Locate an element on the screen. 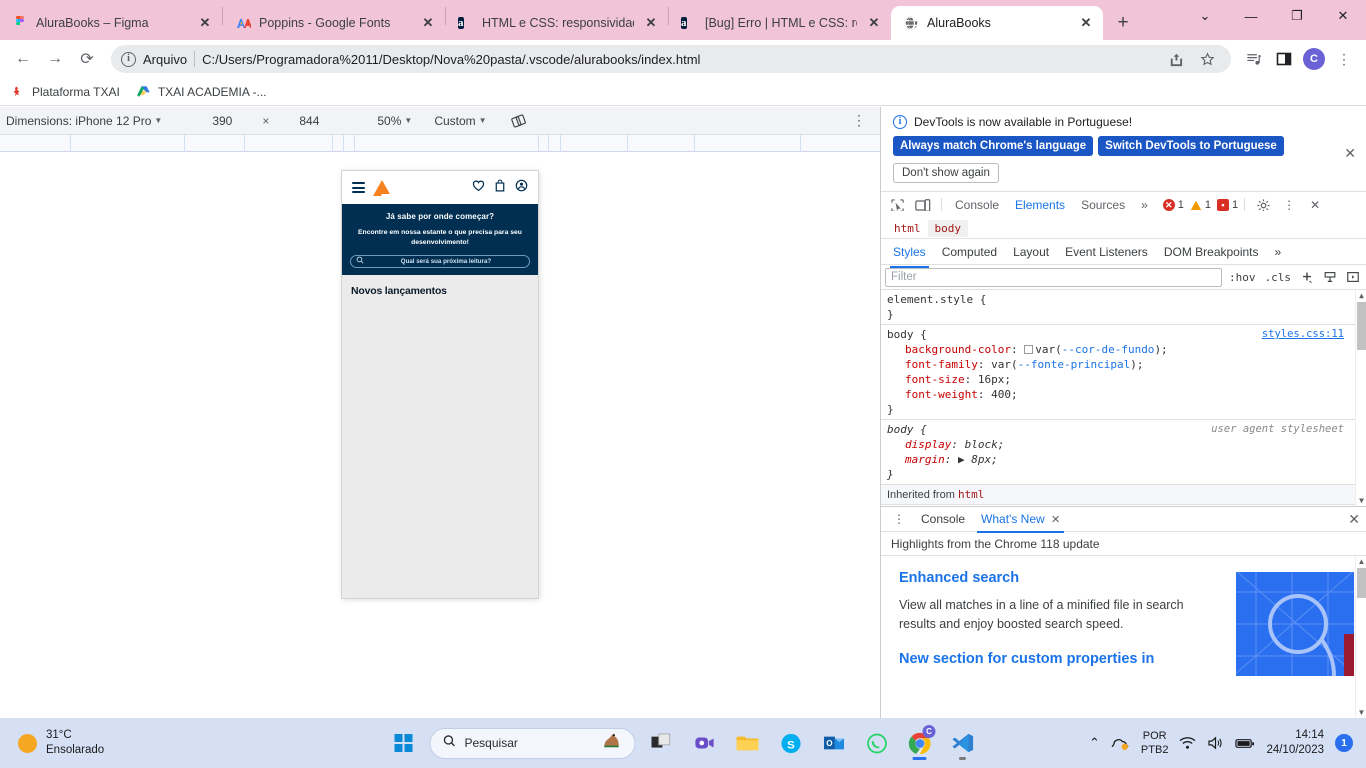 The image size is (1366, 768). meet-icon is located at coordinates (705, 743).